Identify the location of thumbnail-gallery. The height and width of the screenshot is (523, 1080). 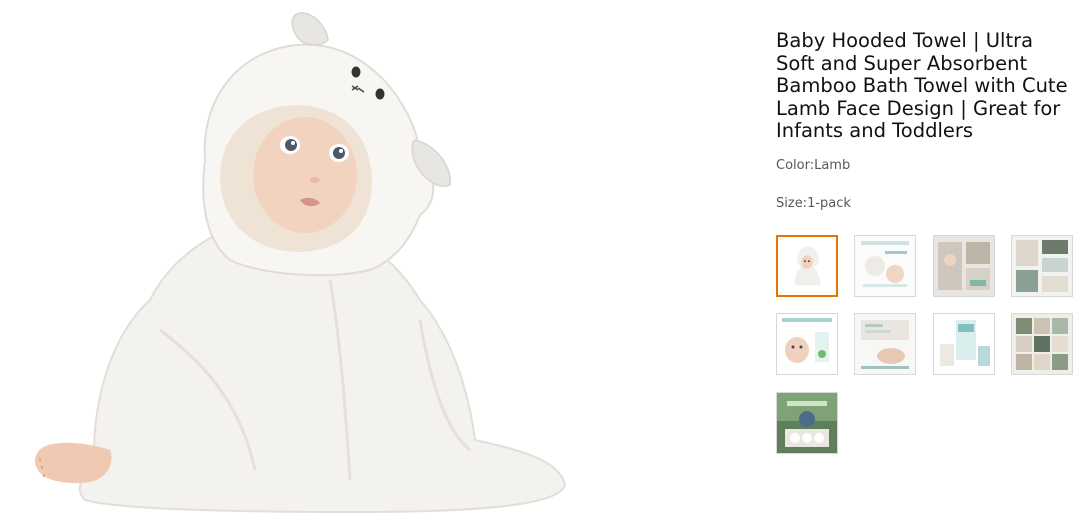
(926, 345).